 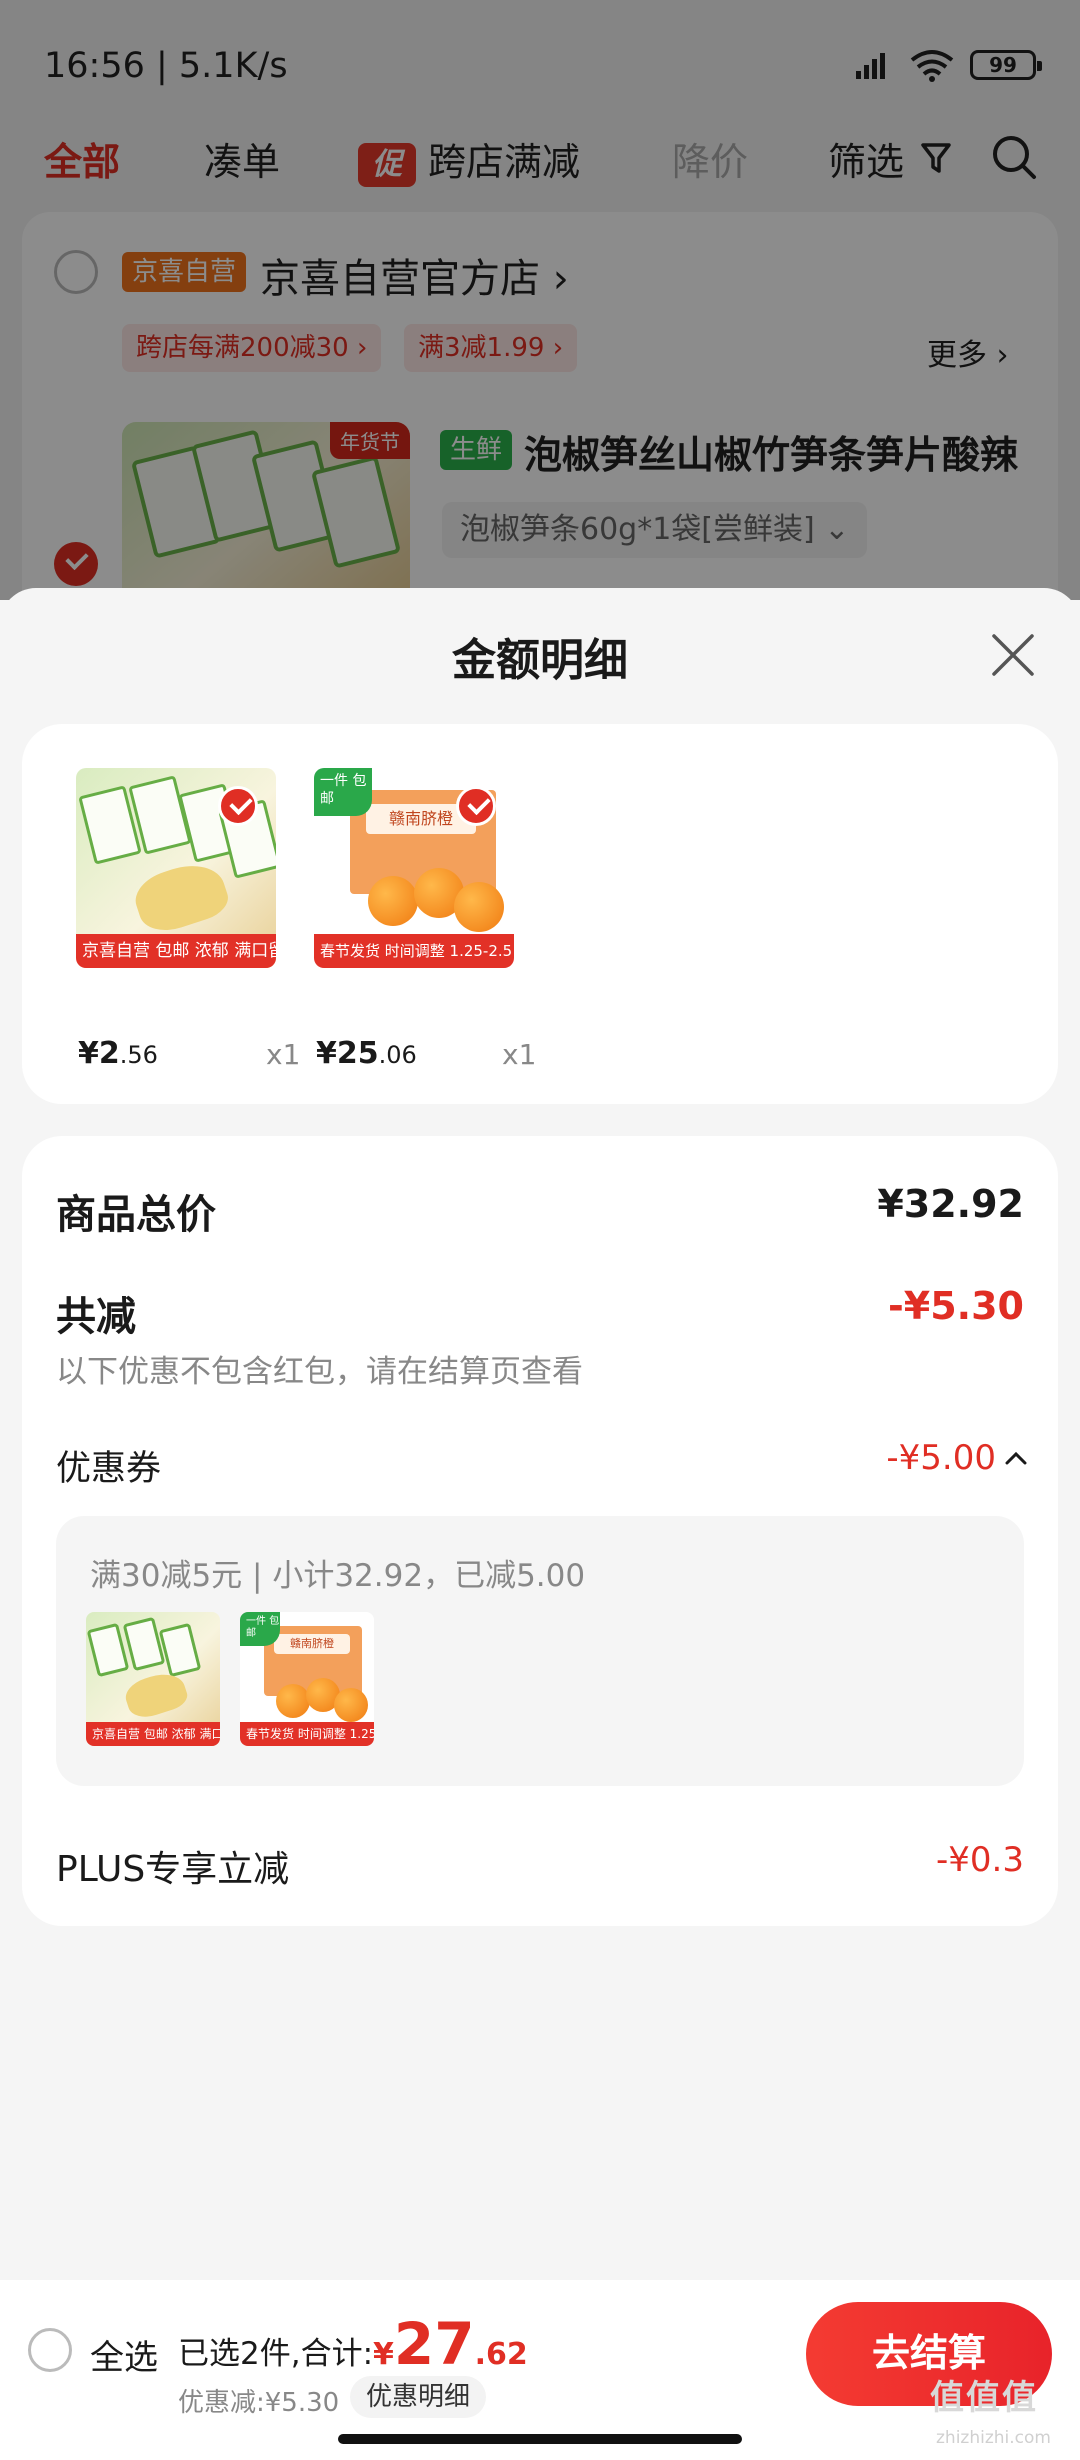 I want to click on plus-discount-value: -¥0.3, so click(x=980, y=1860).